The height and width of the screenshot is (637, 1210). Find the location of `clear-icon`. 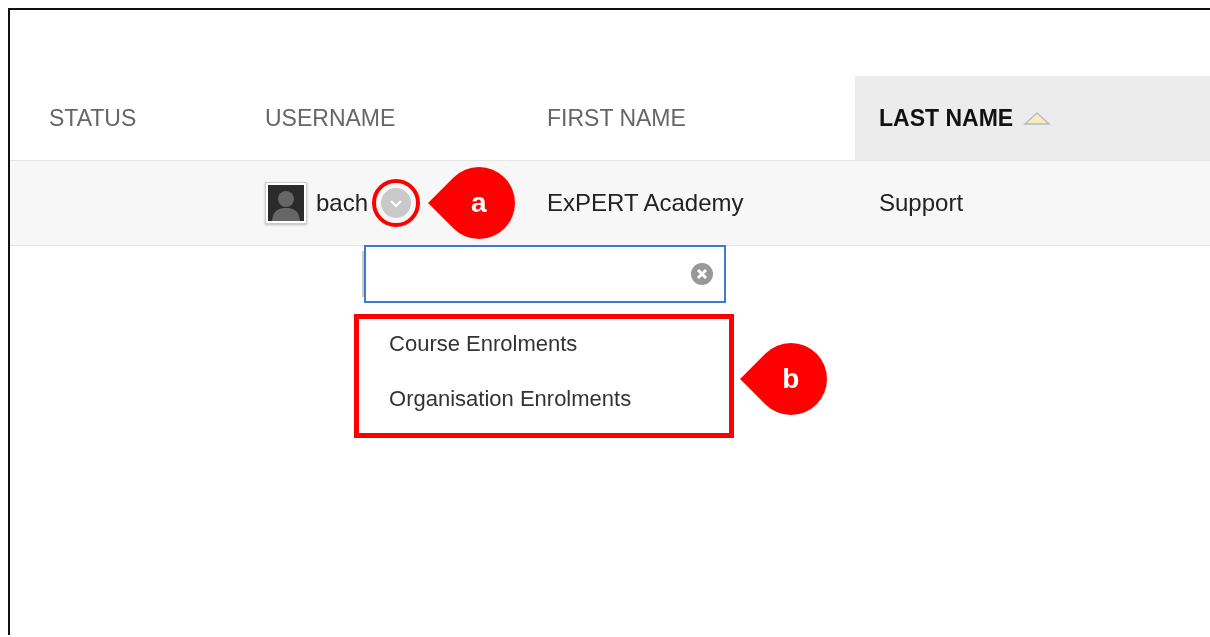

clear-icon is located at coordinates (702, 274).